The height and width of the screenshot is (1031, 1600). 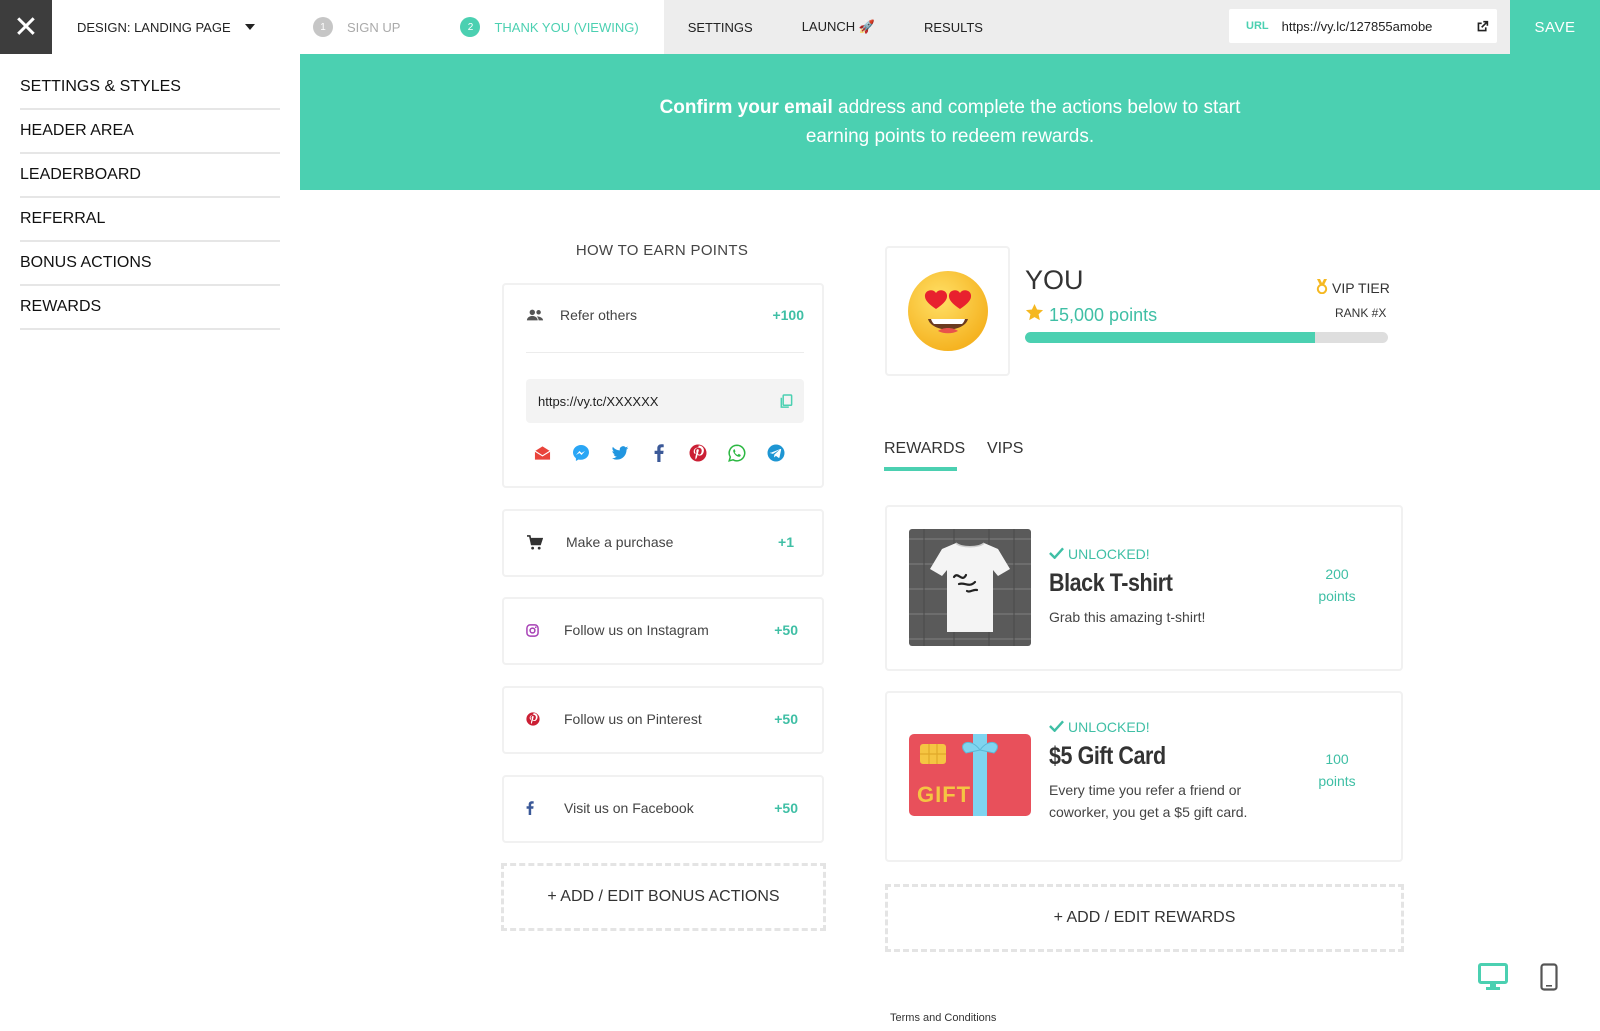 I want to click on referral-link-text: https://vy.tc/XXXXXX, so click(x=653, y=401).